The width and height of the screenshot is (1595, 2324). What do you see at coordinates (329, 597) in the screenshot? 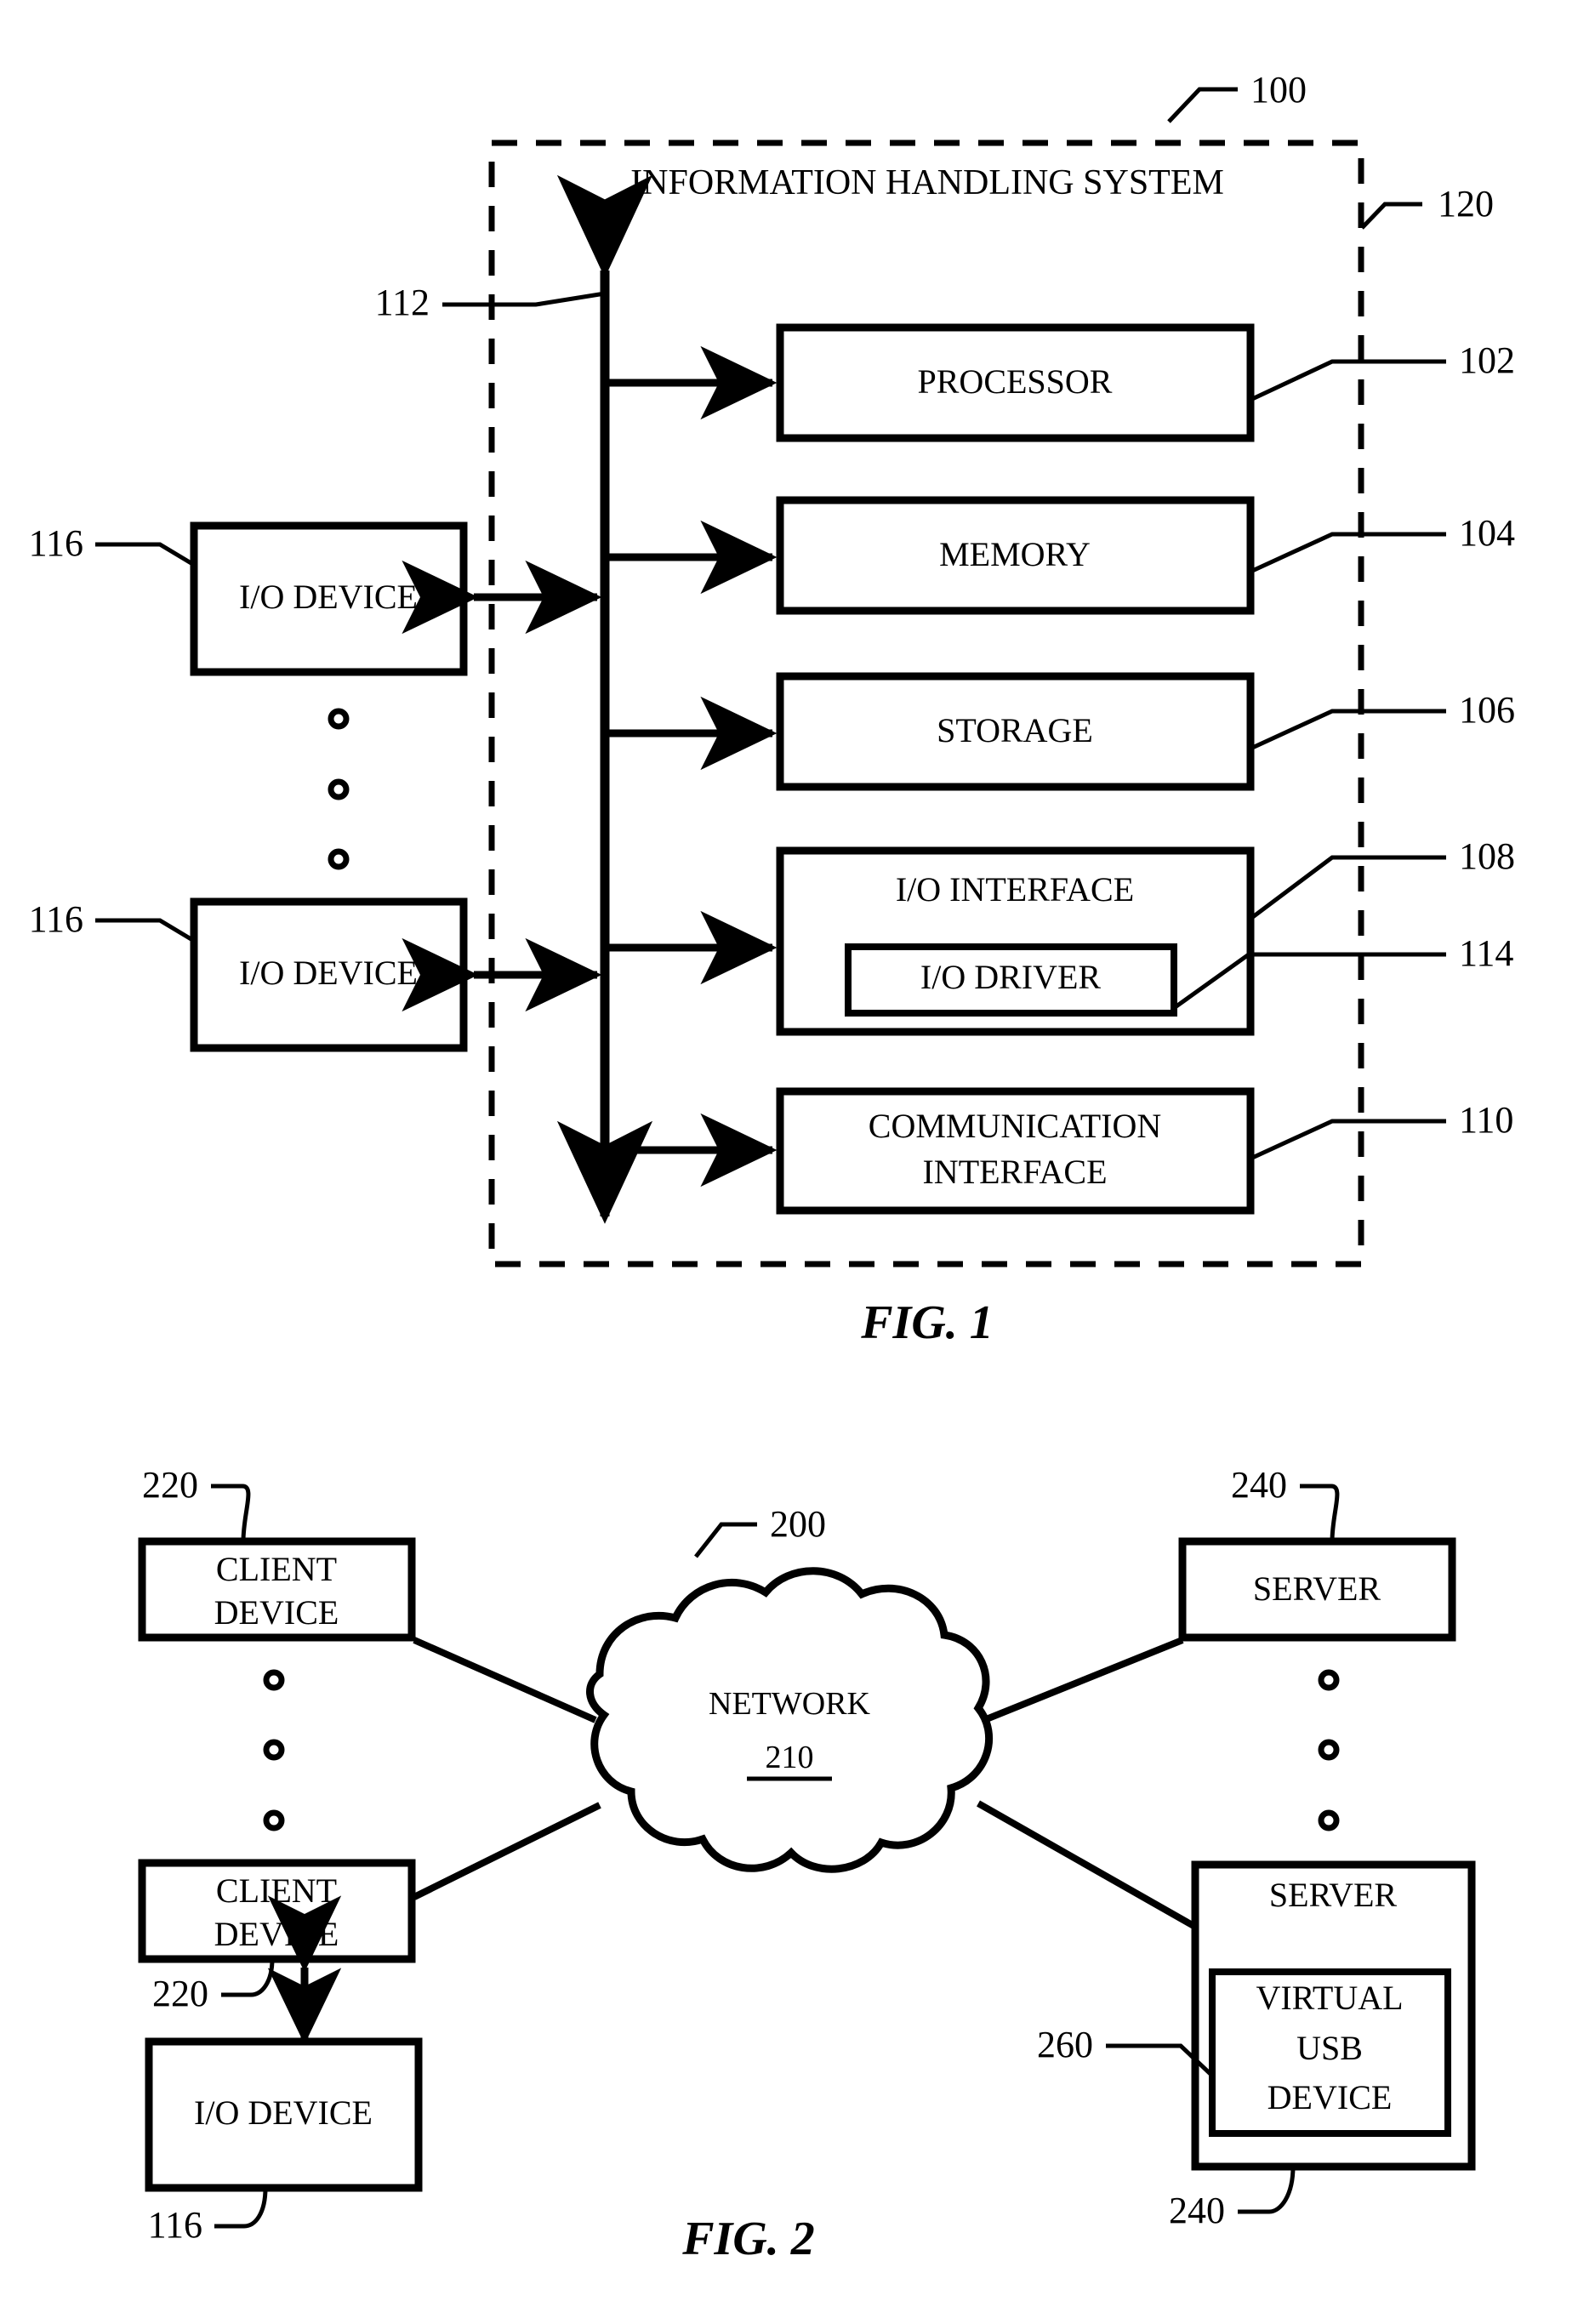
I see `io-device-upper-label: I/O DEVICE` at bounding box center [329, 597].